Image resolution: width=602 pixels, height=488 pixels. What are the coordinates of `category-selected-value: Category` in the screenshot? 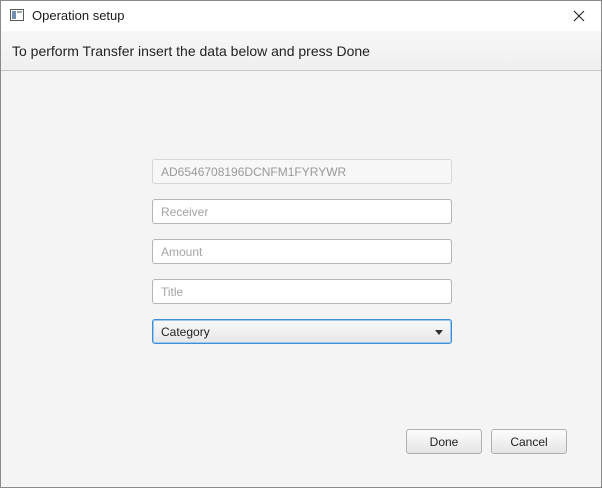 It's located at (185, 332).